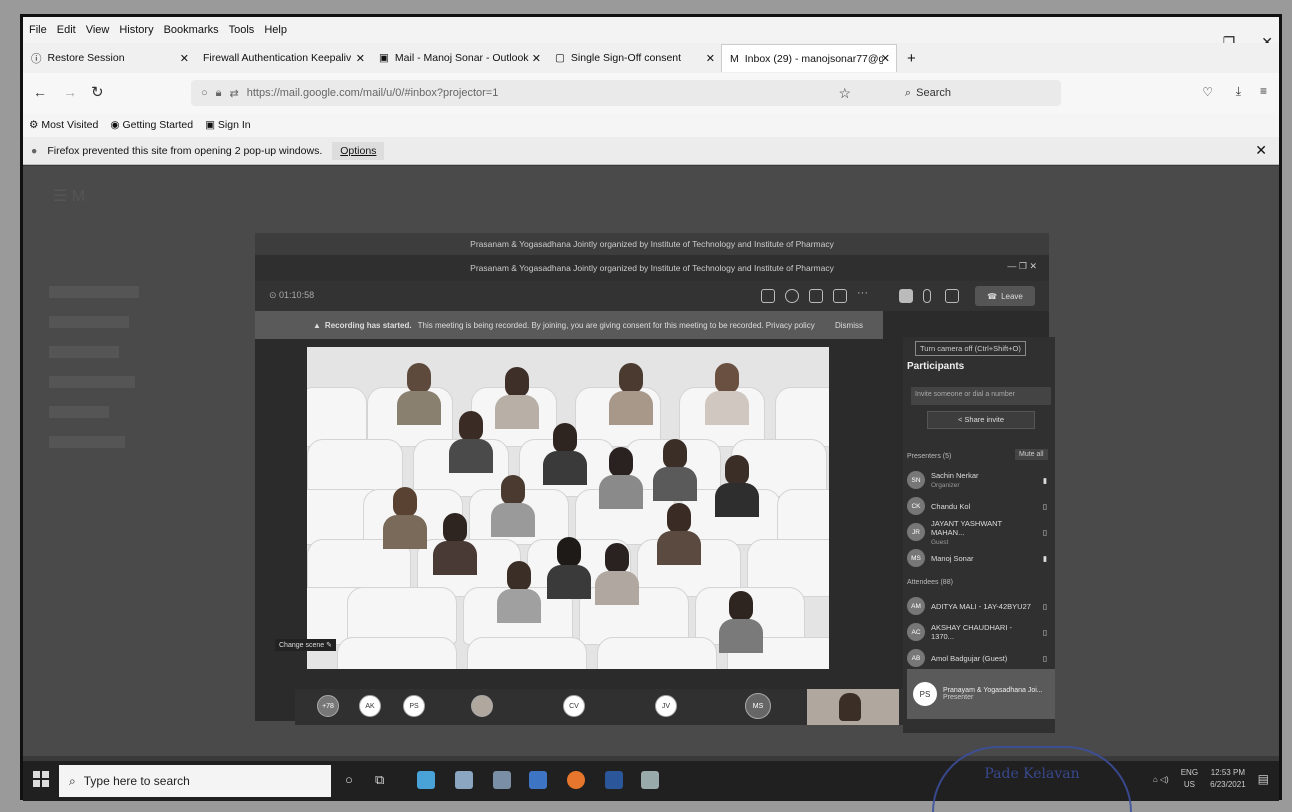  What do you see at coordinates (933, 93) in the screenshot?
I see `search-label: Search` at bounding box center [933, 93].